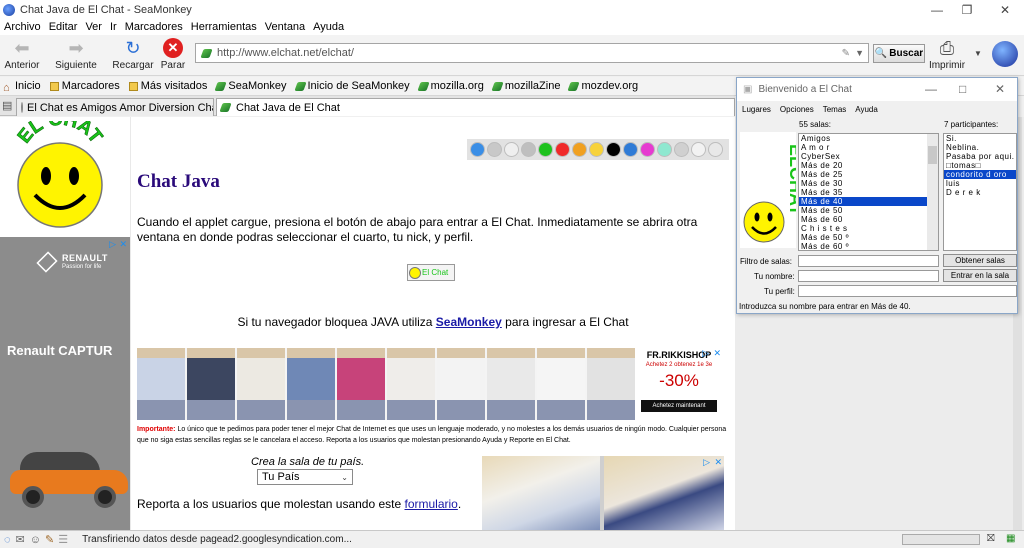 The width and height of the screenshot is (1024, 548). Describe the element at coordinates (868, 174) in the screenshot. I see `room-item: Más de 25` at that location.